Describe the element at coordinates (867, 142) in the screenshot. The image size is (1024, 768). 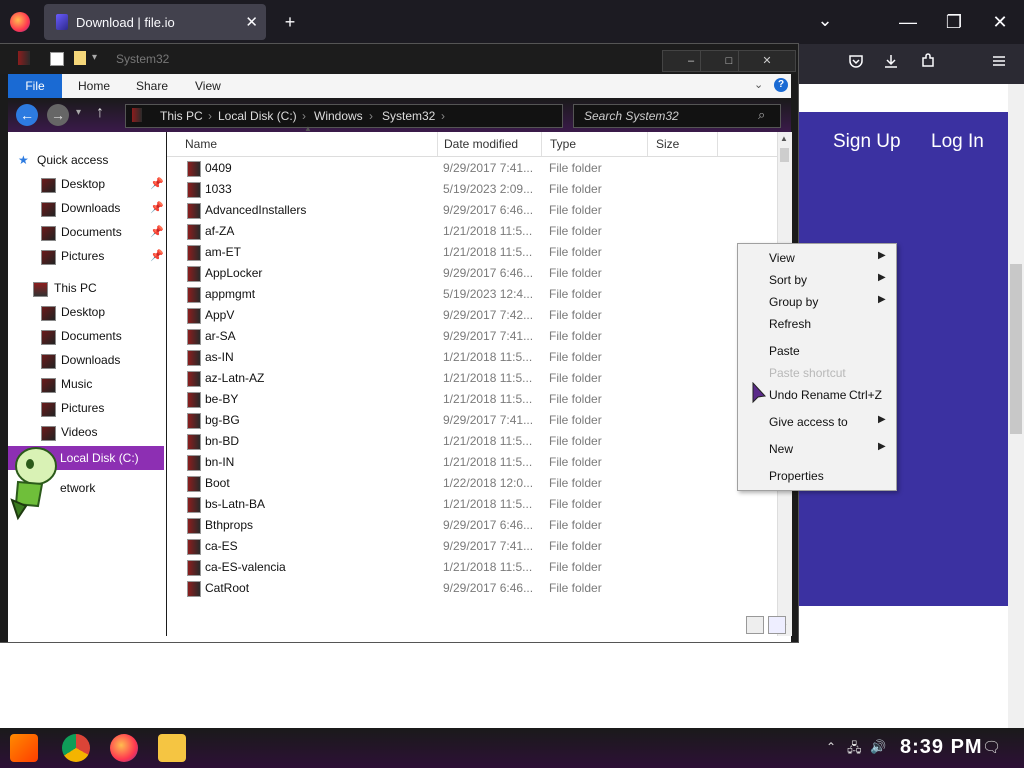
I see `sign-up-link: Sign Up` at that location.